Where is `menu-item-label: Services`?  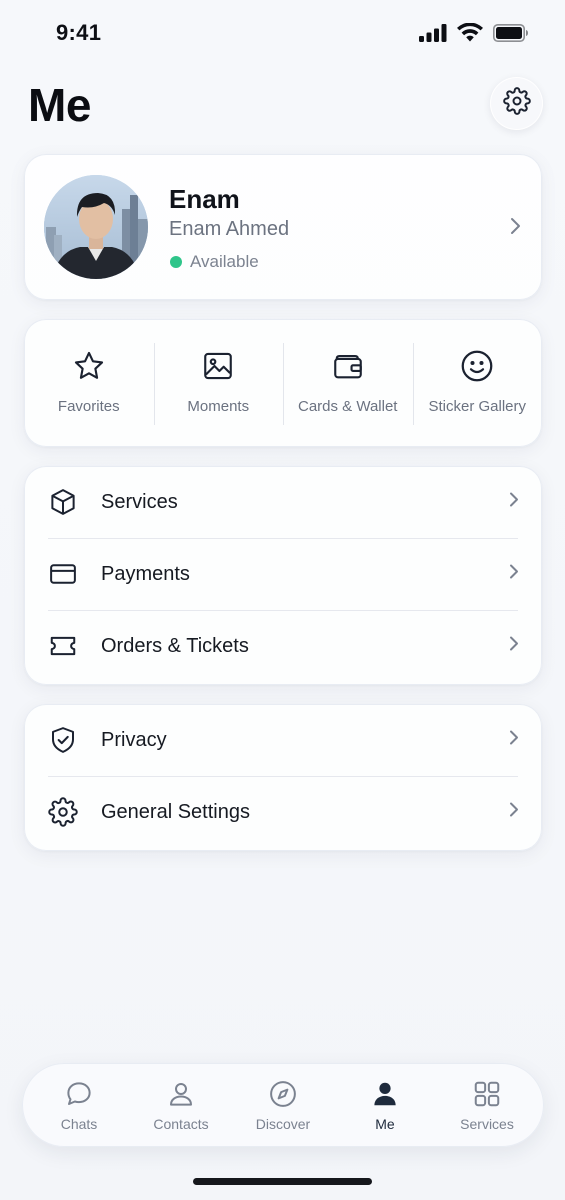
menu-item-label: Services is located at coordinates (139, 501).